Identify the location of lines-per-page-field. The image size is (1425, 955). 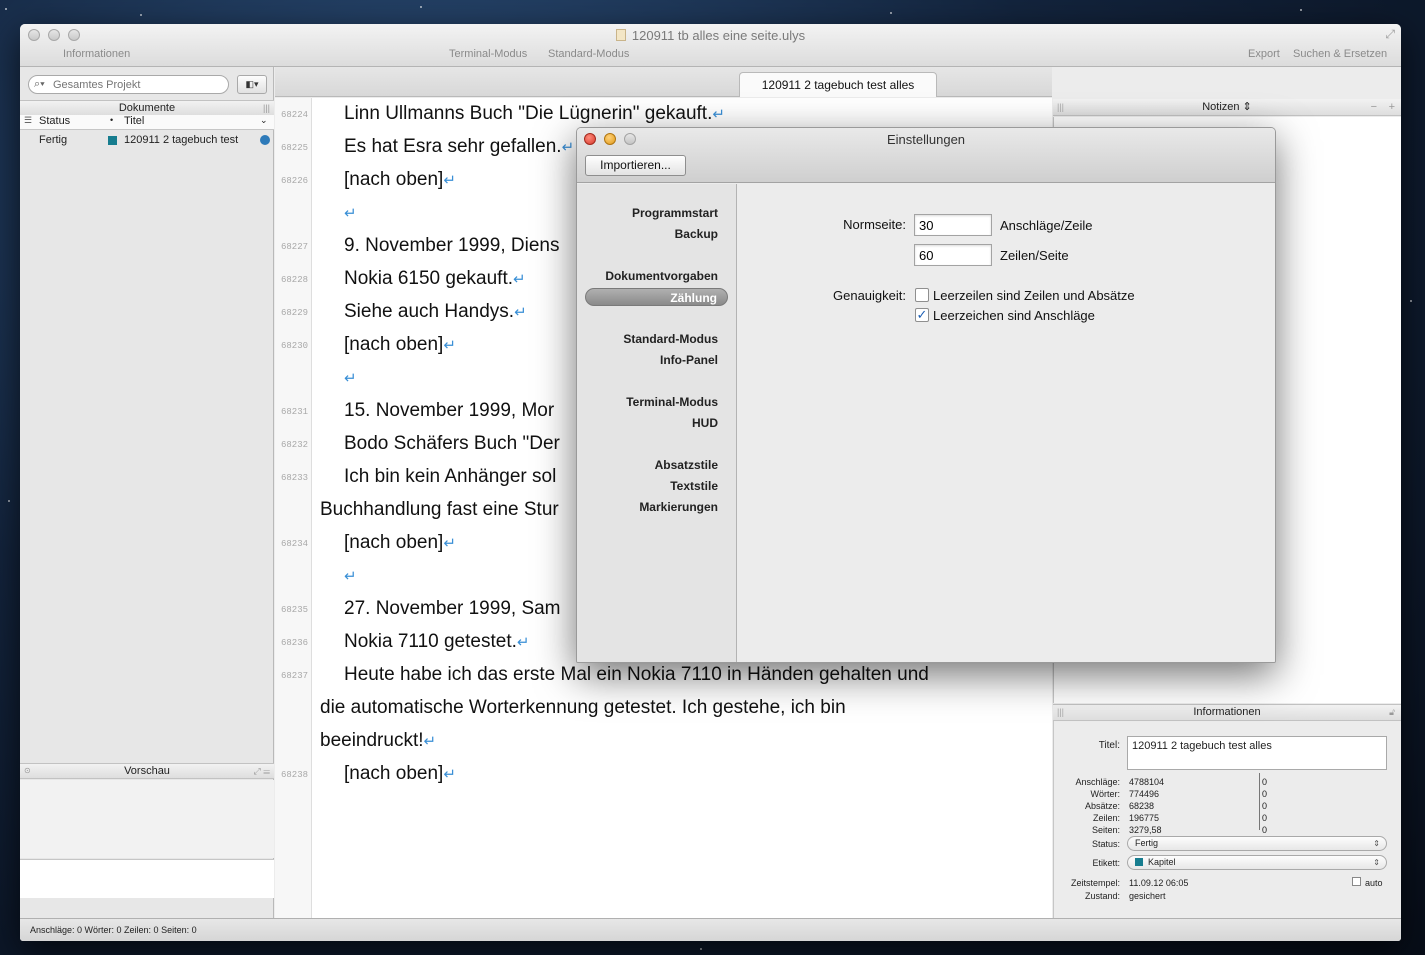
(953, 255).